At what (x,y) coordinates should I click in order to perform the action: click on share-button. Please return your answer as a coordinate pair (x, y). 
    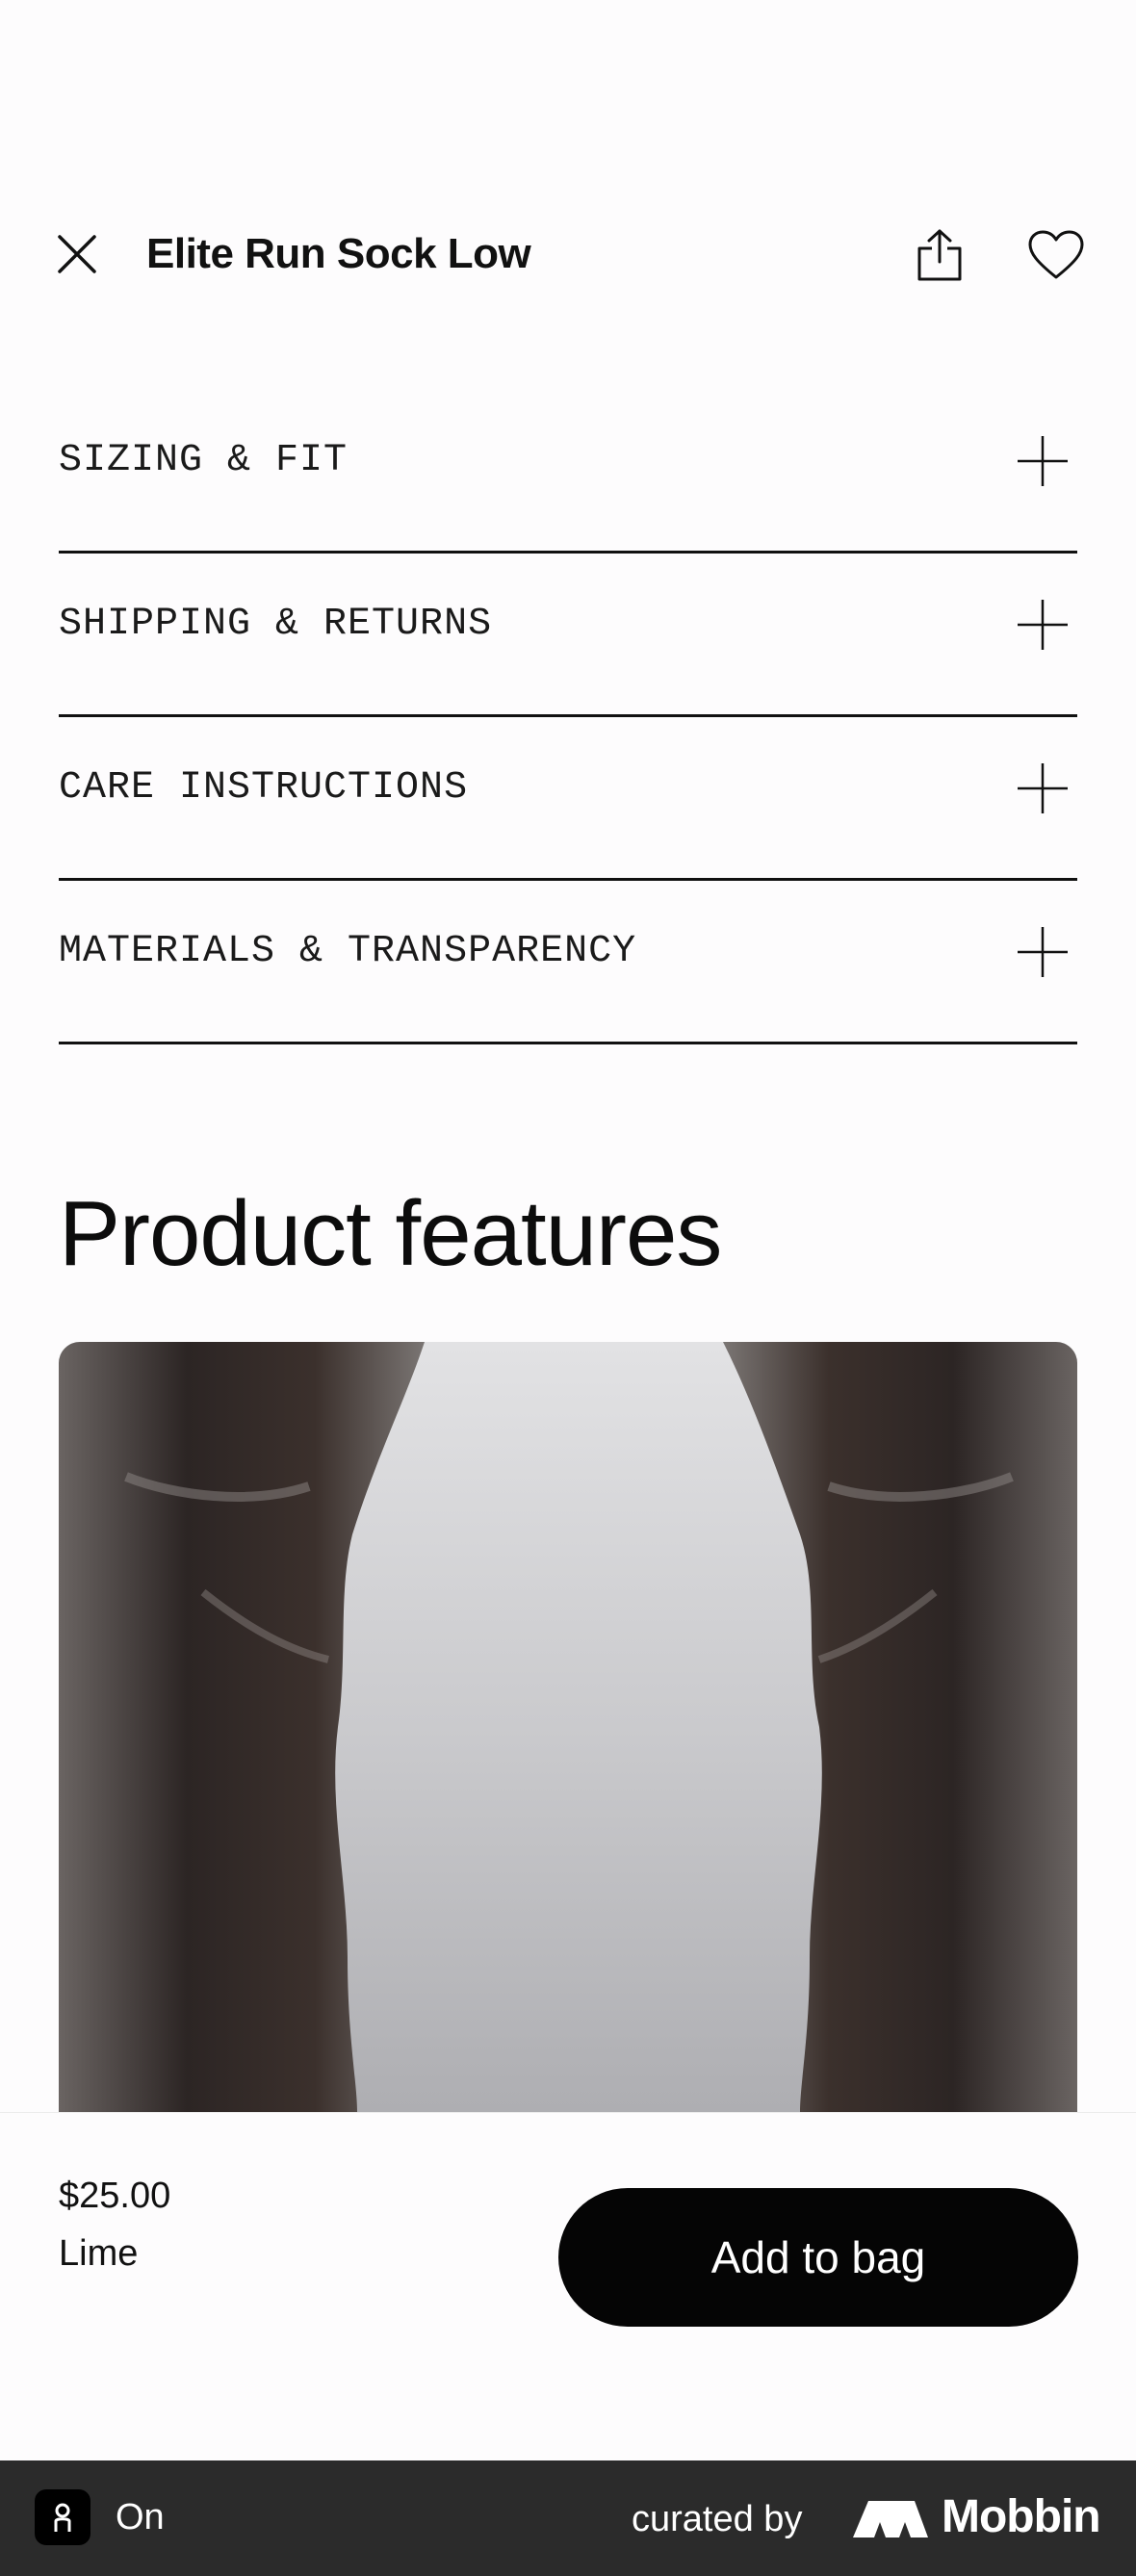
    Looking at the image, I should click on (940, 255).